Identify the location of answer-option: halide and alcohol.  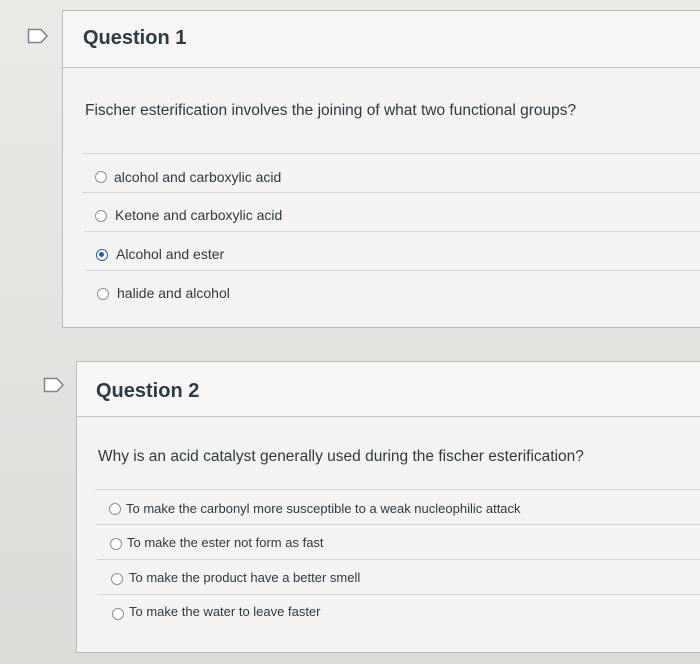
(392, 288).